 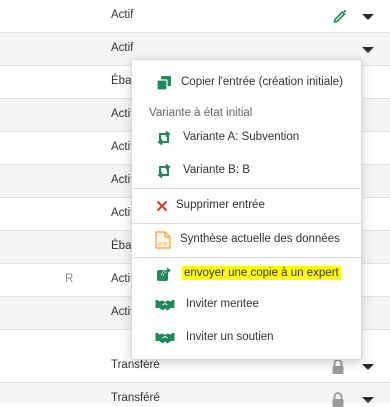 I want to click on invite-mentee-label: Inviter mentee, so click(x=222, y=304).